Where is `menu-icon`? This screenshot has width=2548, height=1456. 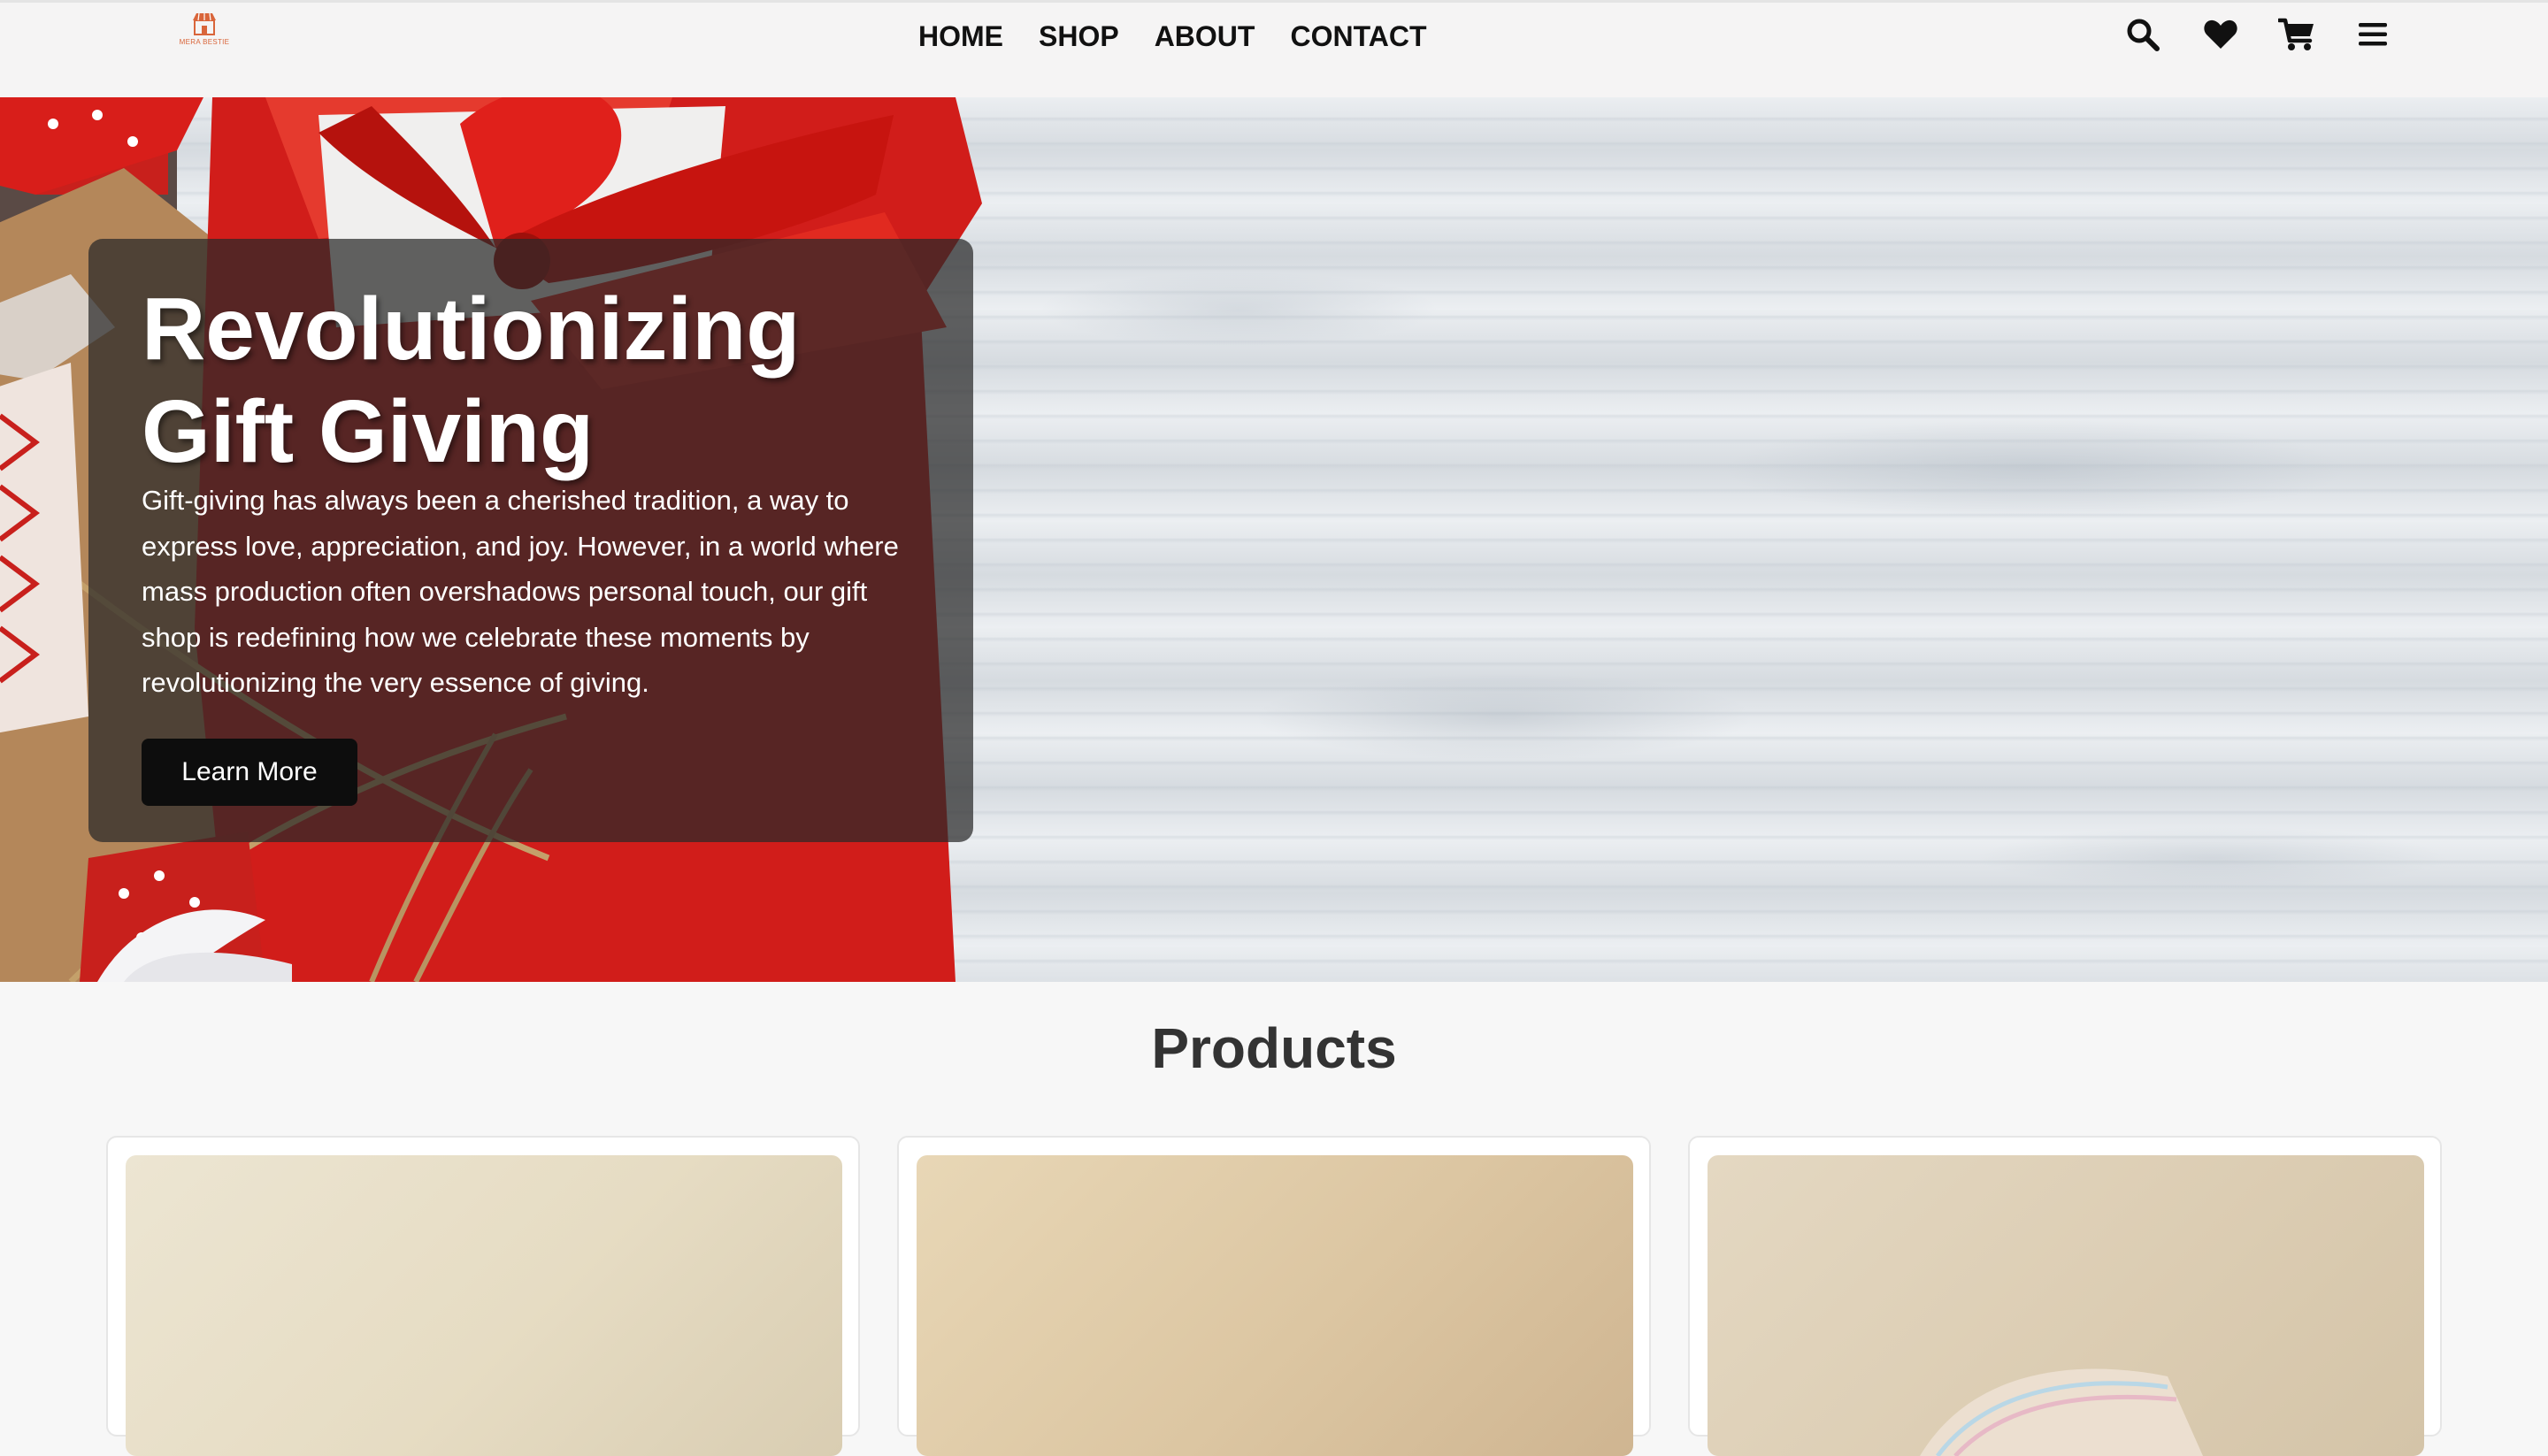
menu-icon is located at coordinates (2373, 34).